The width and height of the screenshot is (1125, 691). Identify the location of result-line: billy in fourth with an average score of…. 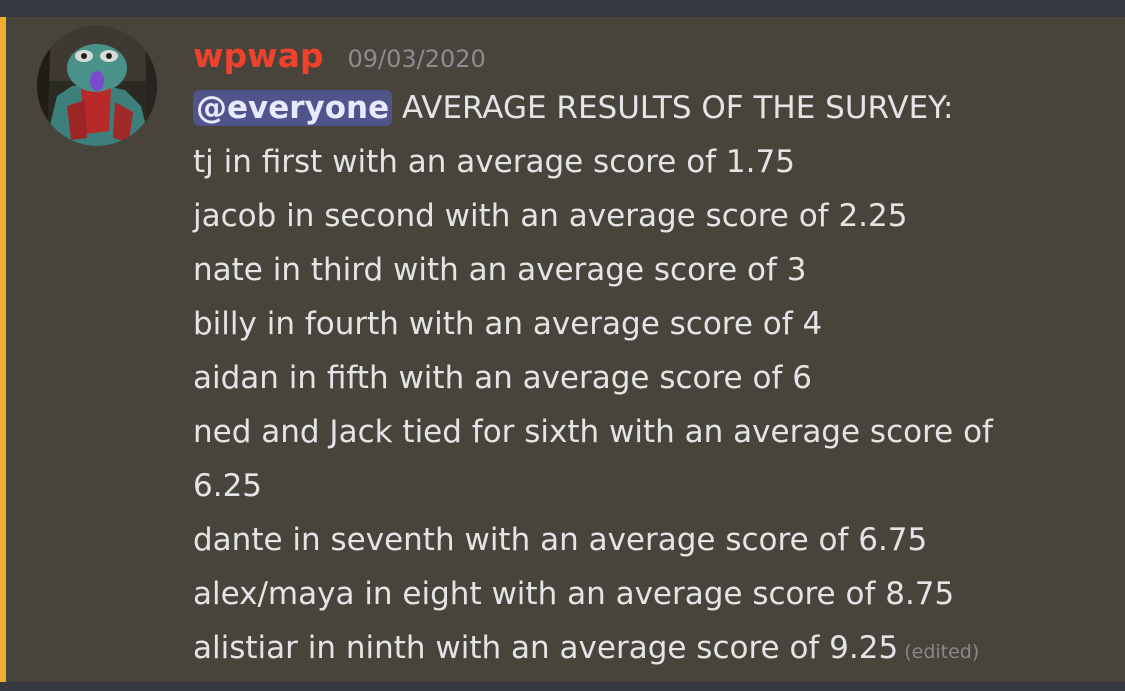
(508, 324).